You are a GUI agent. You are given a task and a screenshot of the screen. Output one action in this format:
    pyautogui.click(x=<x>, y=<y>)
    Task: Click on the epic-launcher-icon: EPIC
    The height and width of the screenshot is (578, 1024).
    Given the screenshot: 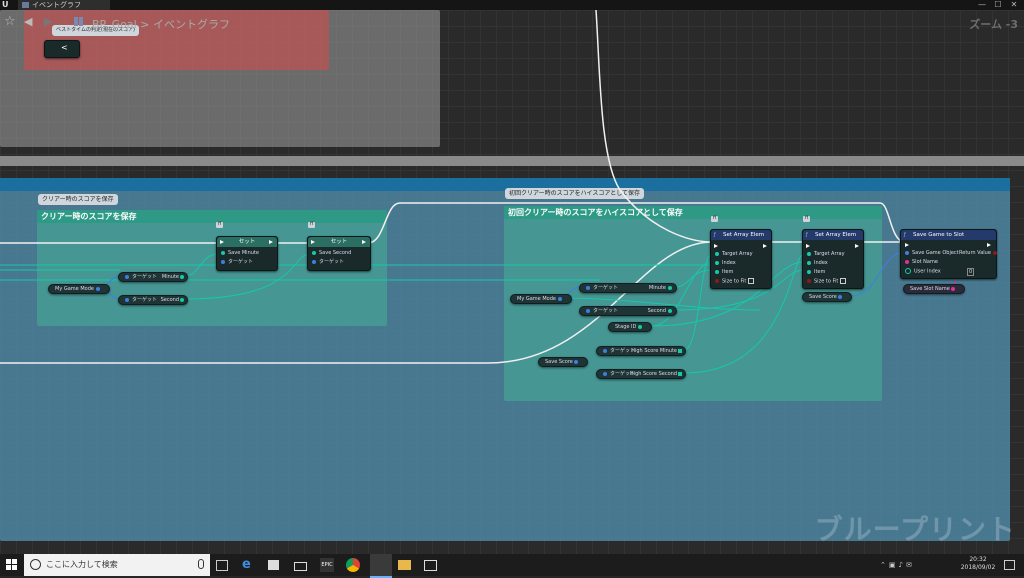 What is the action you would take?
    pyautogui.click(x=327, y=565)
    